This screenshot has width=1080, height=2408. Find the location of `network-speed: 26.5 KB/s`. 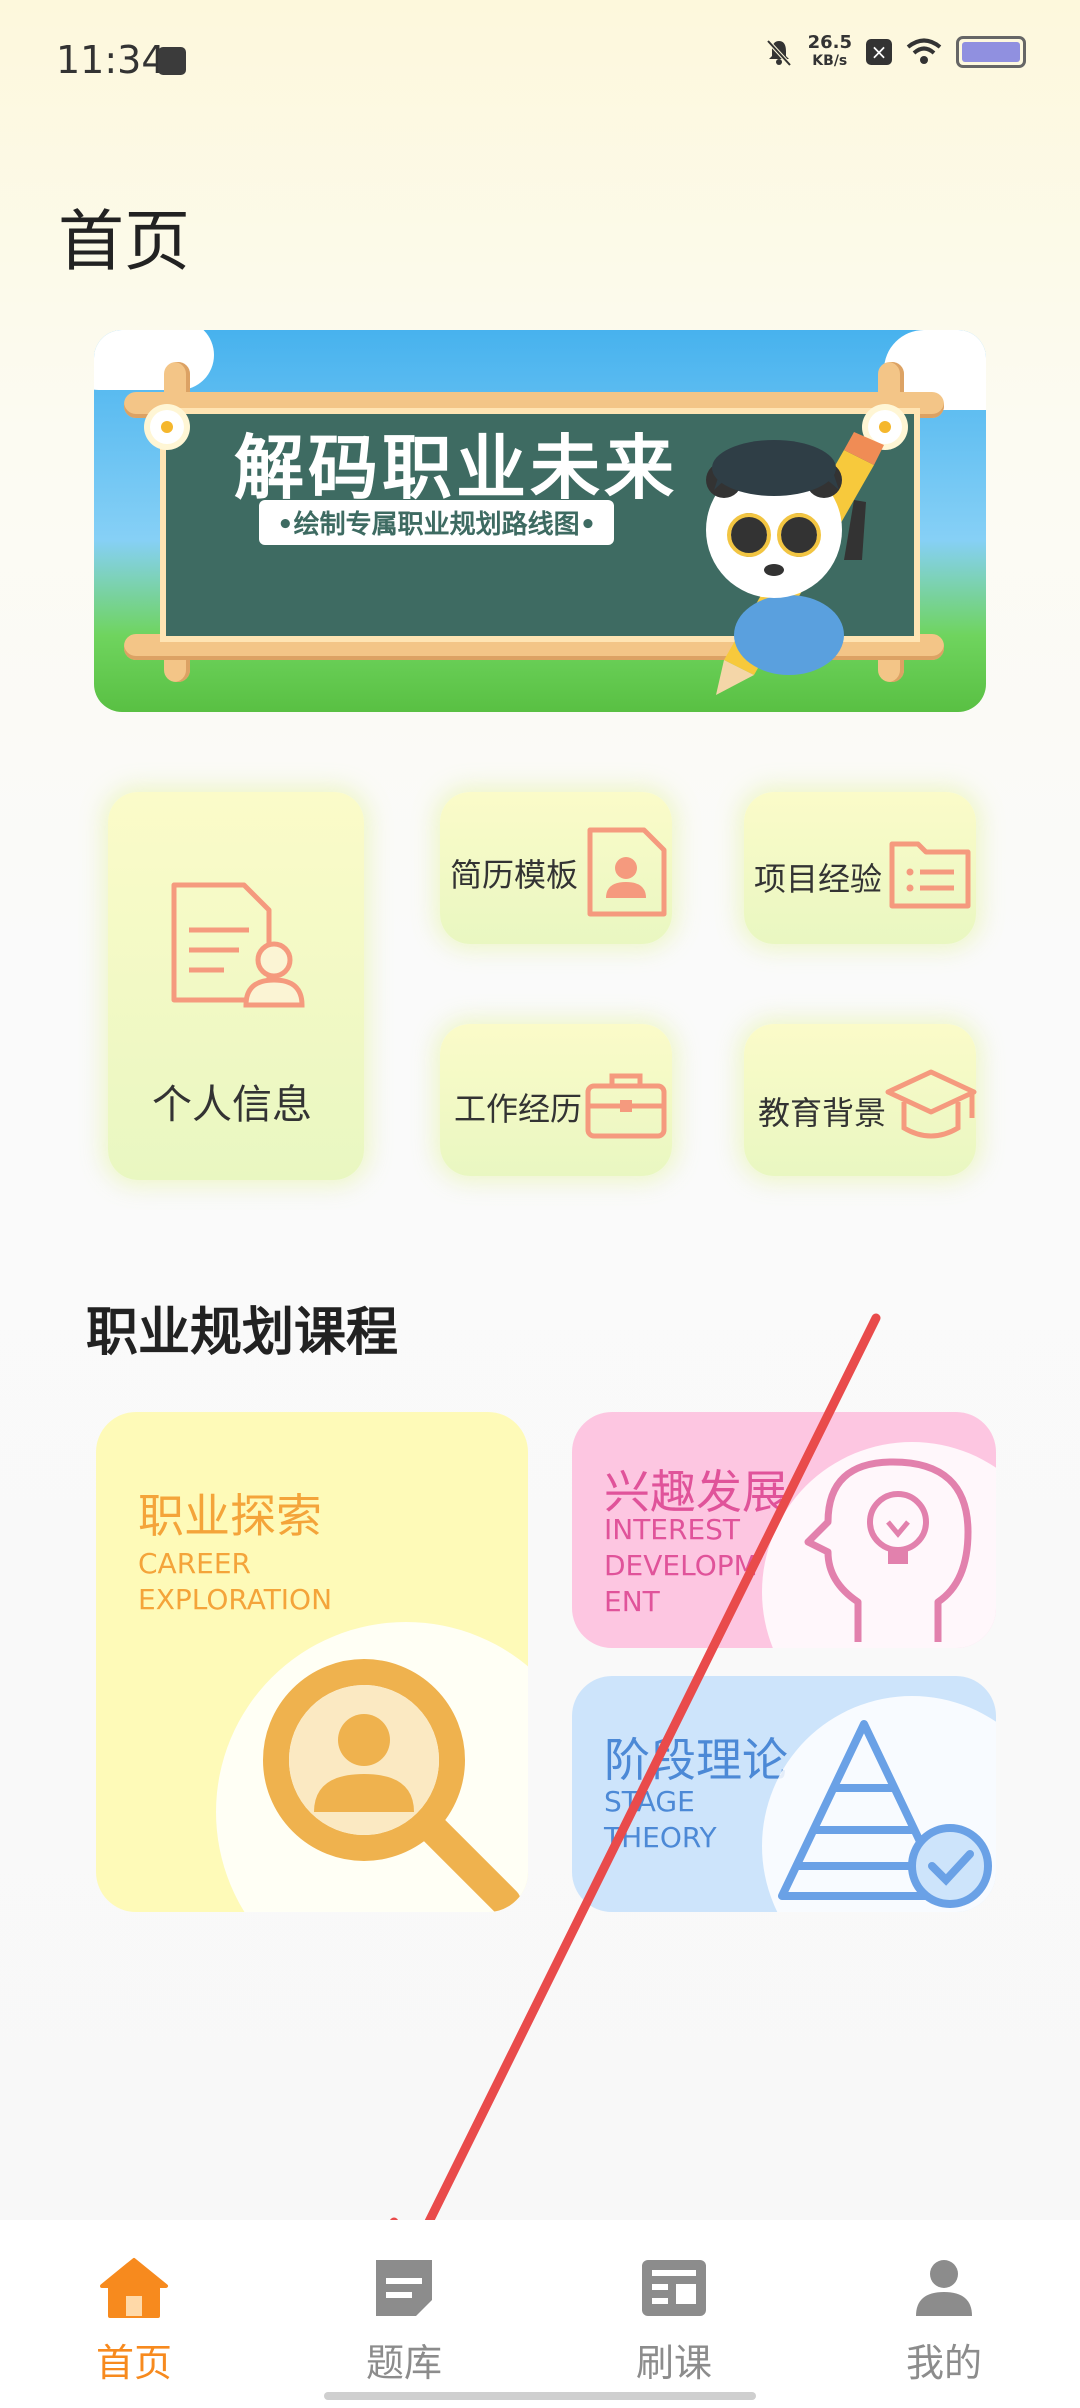

network-speed: 26.5 KB/s is located at coordinates (830, 52).